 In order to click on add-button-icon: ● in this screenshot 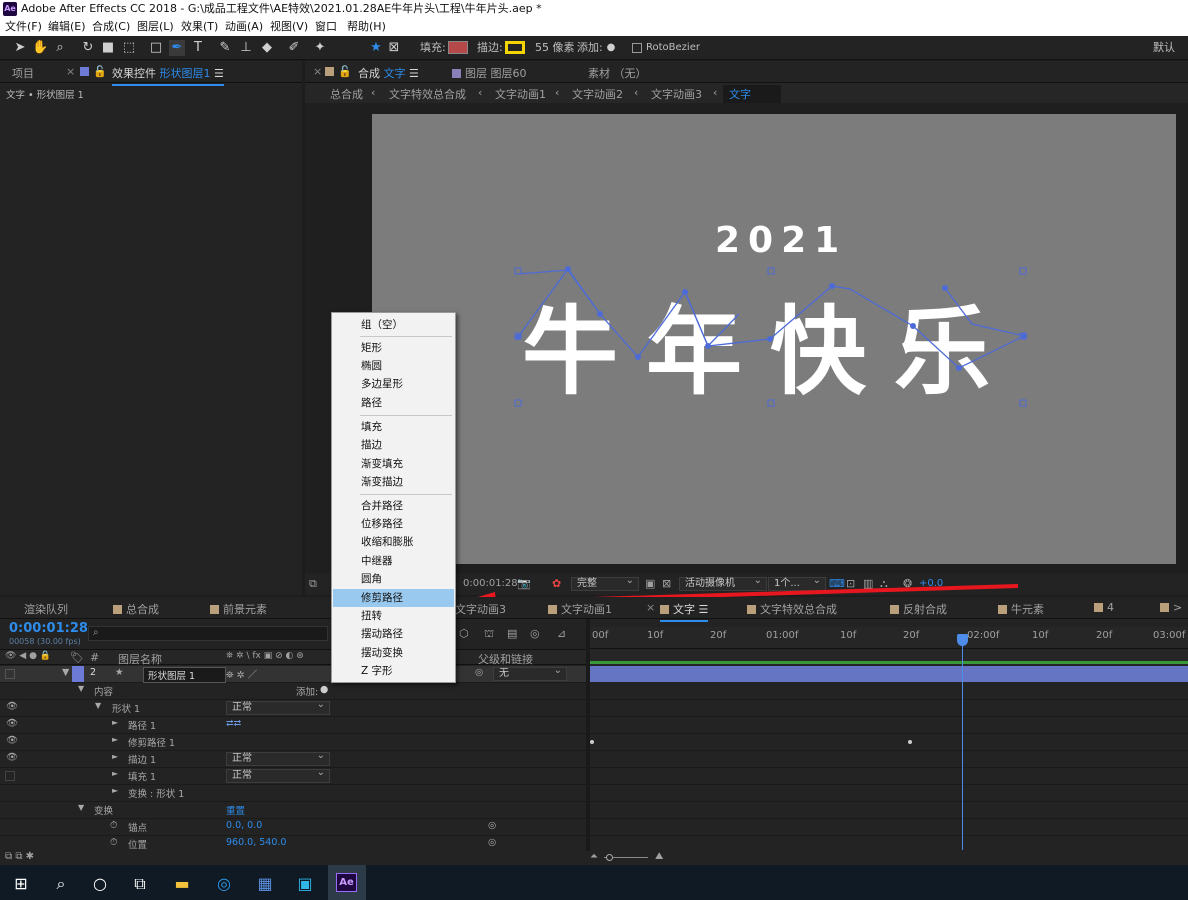, I will do `click(324, 689)`.